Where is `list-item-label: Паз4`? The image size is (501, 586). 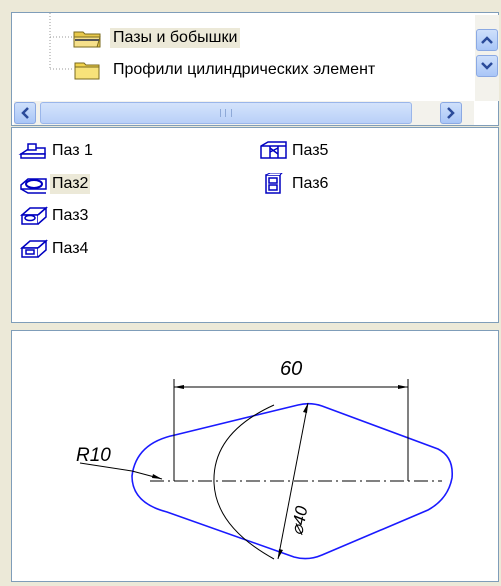
list-item-label: Паз4 is located at coordinates (70, 248).